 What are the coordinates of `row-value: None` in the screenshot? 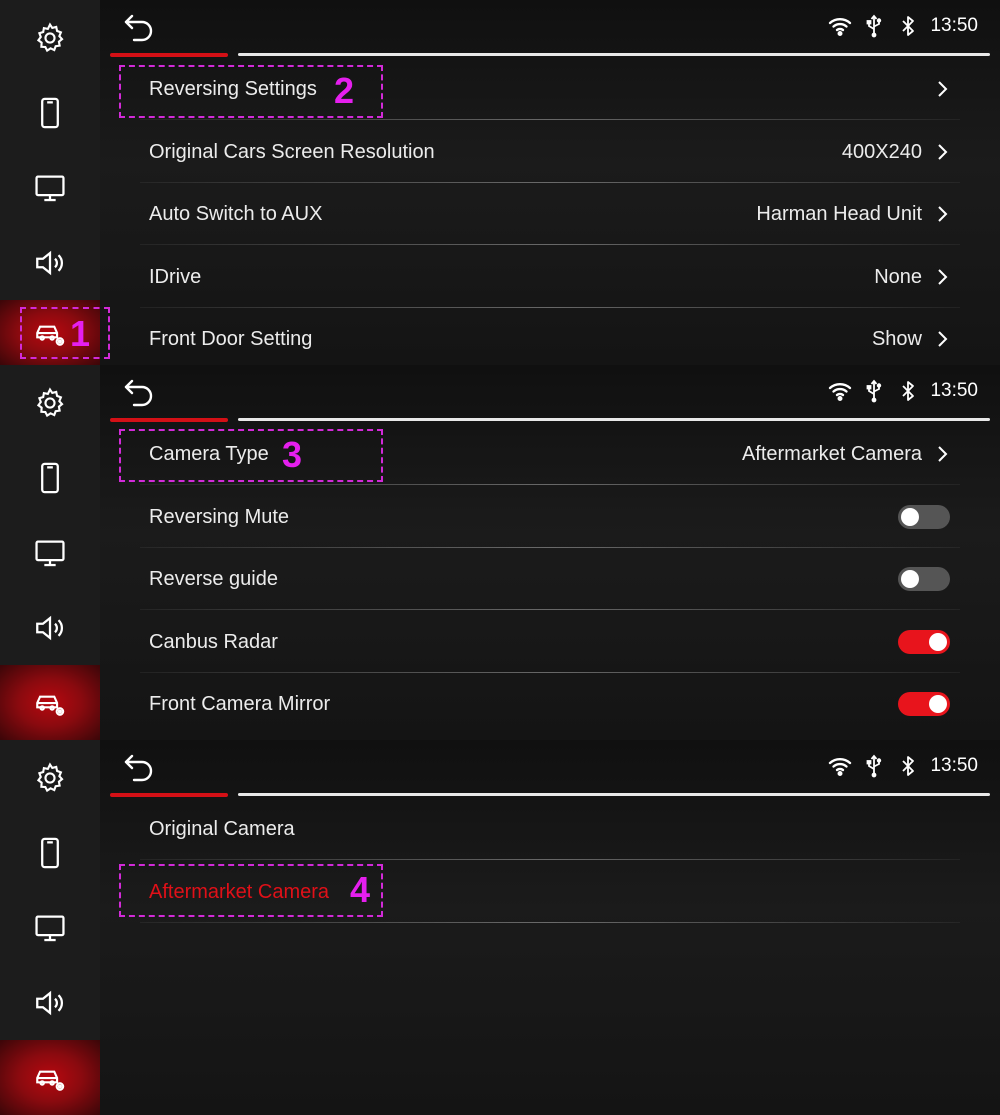 It's located at (898, 276).